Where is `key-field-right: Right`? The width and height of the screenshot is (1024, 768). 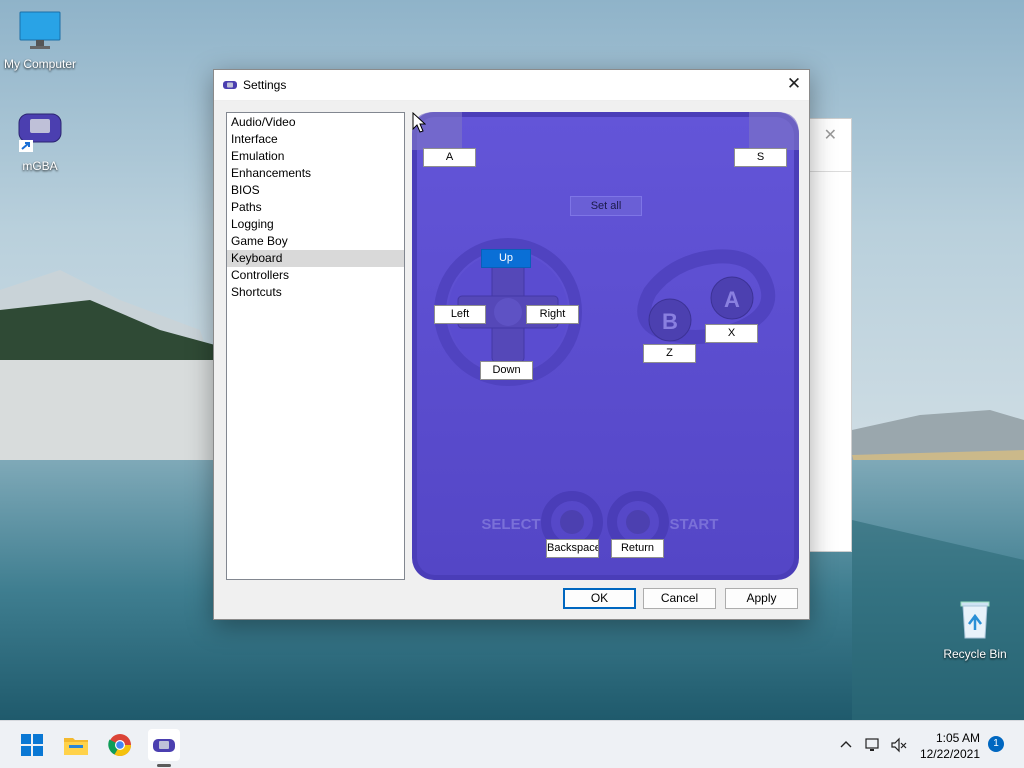 key-field-right: Right is located at coordinates (552, 314).